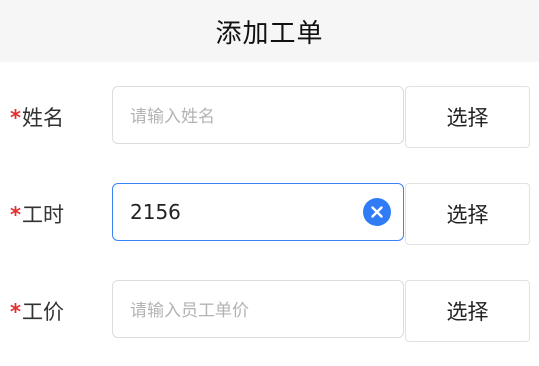  What do you see at coordinates (467, 117) in the screenshot?
I see `name-select-button: 选择` at bounding box center [467, 117].